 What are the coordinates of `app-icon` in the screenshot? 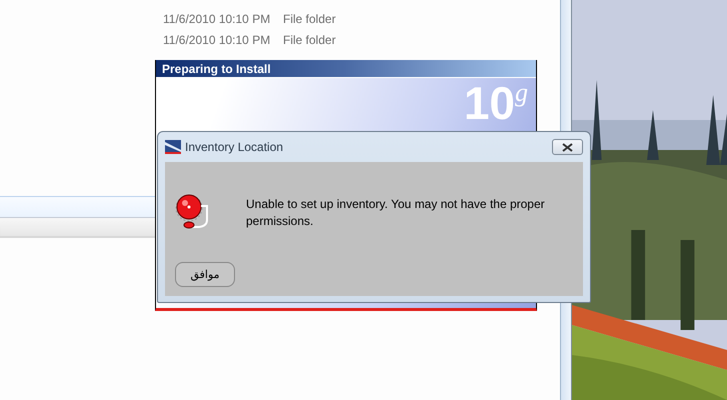 It's located at (173, 147).